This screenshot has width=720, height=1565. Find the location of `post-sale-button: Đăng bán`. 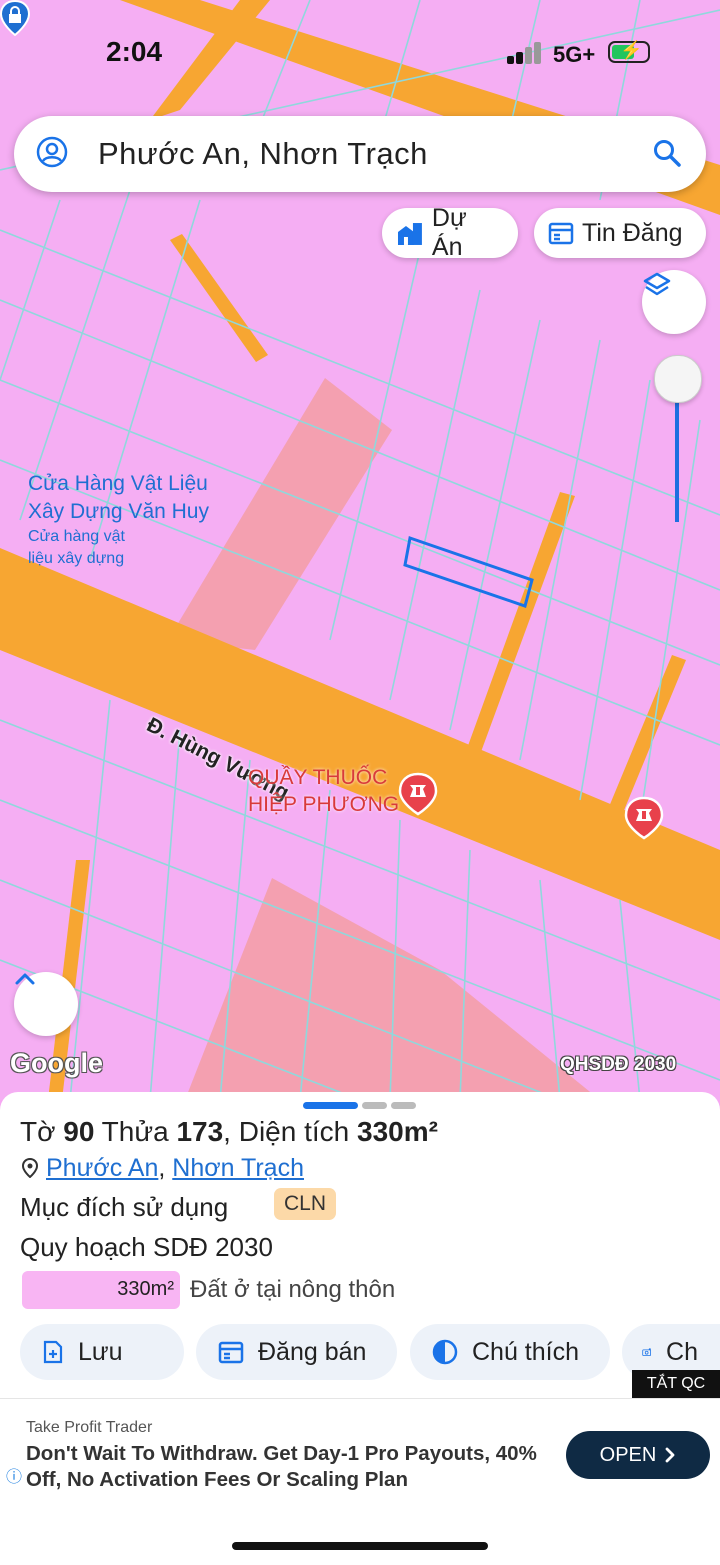

post-sale-button: Đăng bán is located at coordinates (296, 1352).